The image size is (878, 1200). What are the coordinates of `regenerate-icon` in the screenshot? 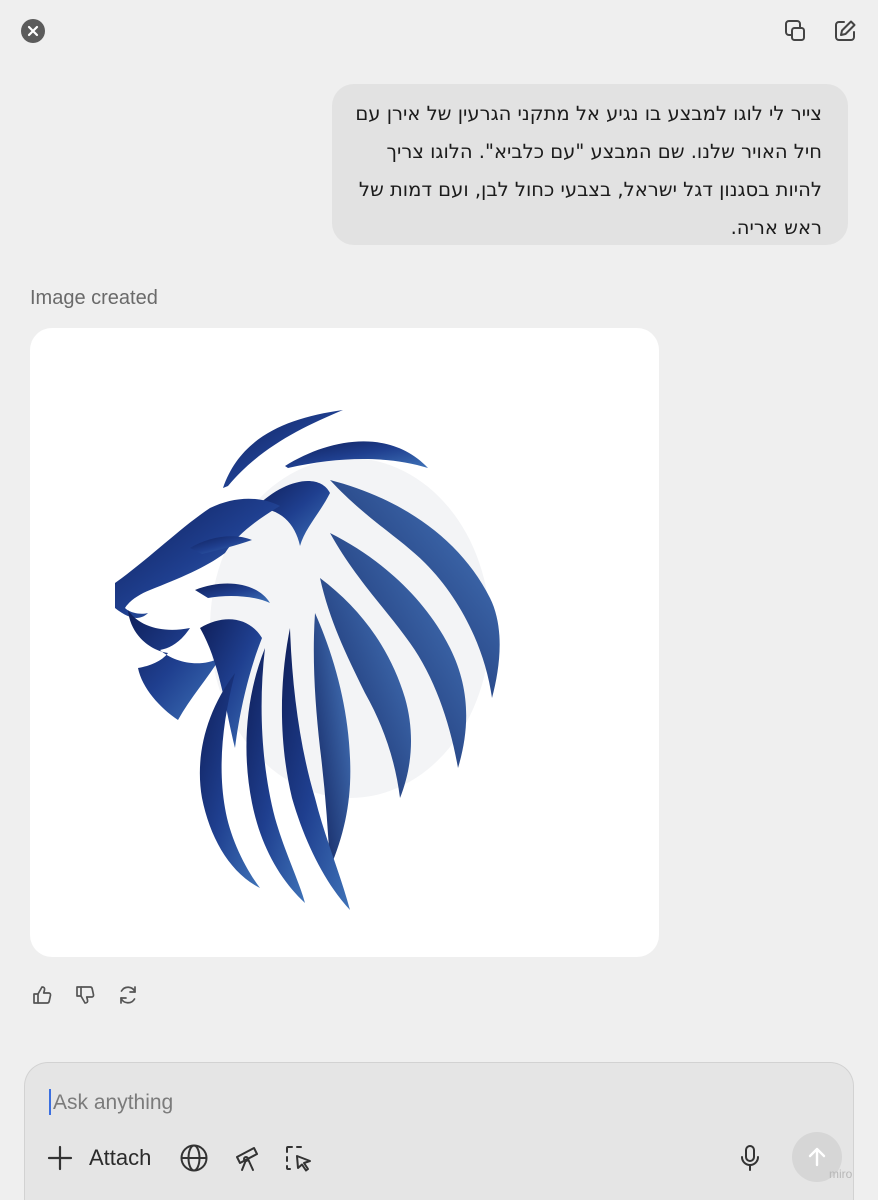 It's located at (128, 995).